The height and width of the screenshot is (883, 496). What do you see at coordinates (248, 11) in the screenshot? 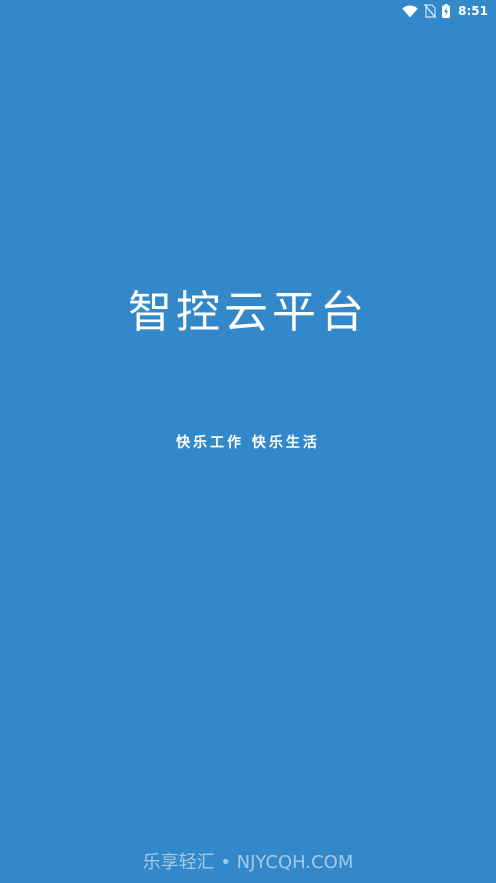
I see `status-bar: 8:51` at bounding box center [248, 11].